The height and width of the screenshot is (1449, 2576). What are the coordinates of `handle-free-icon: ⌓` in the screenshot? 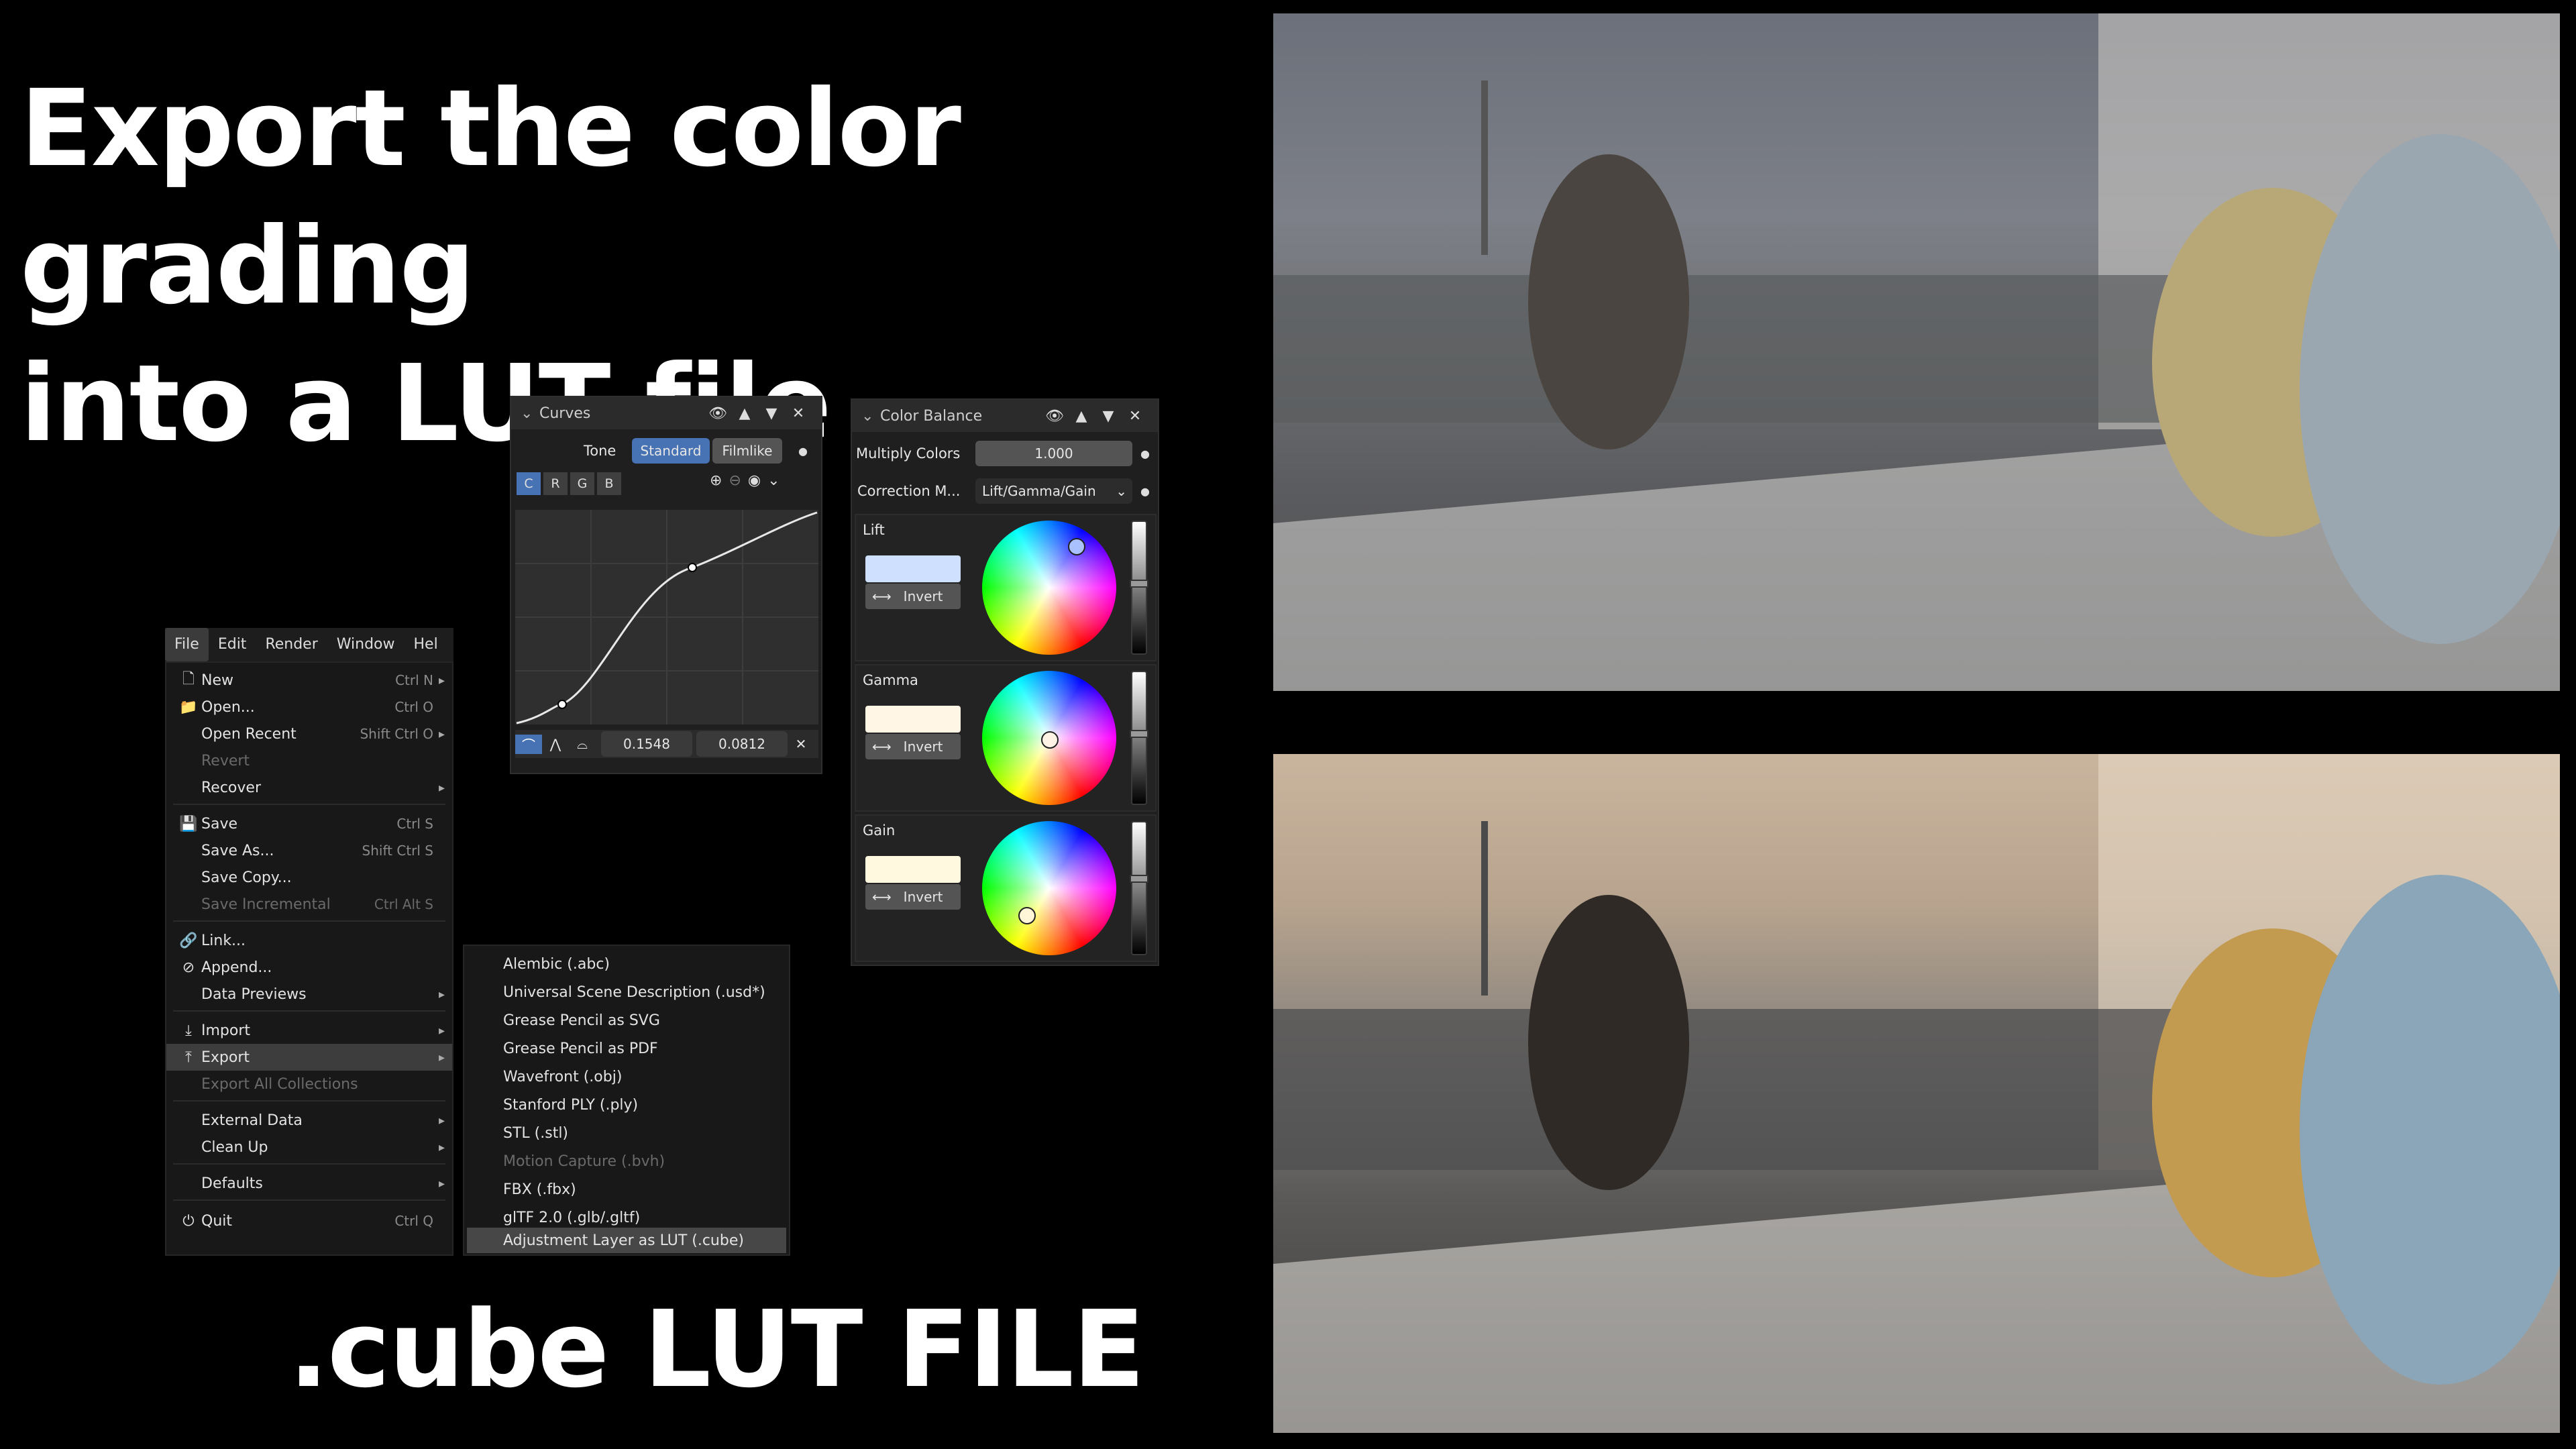 It's located at (582, 744).